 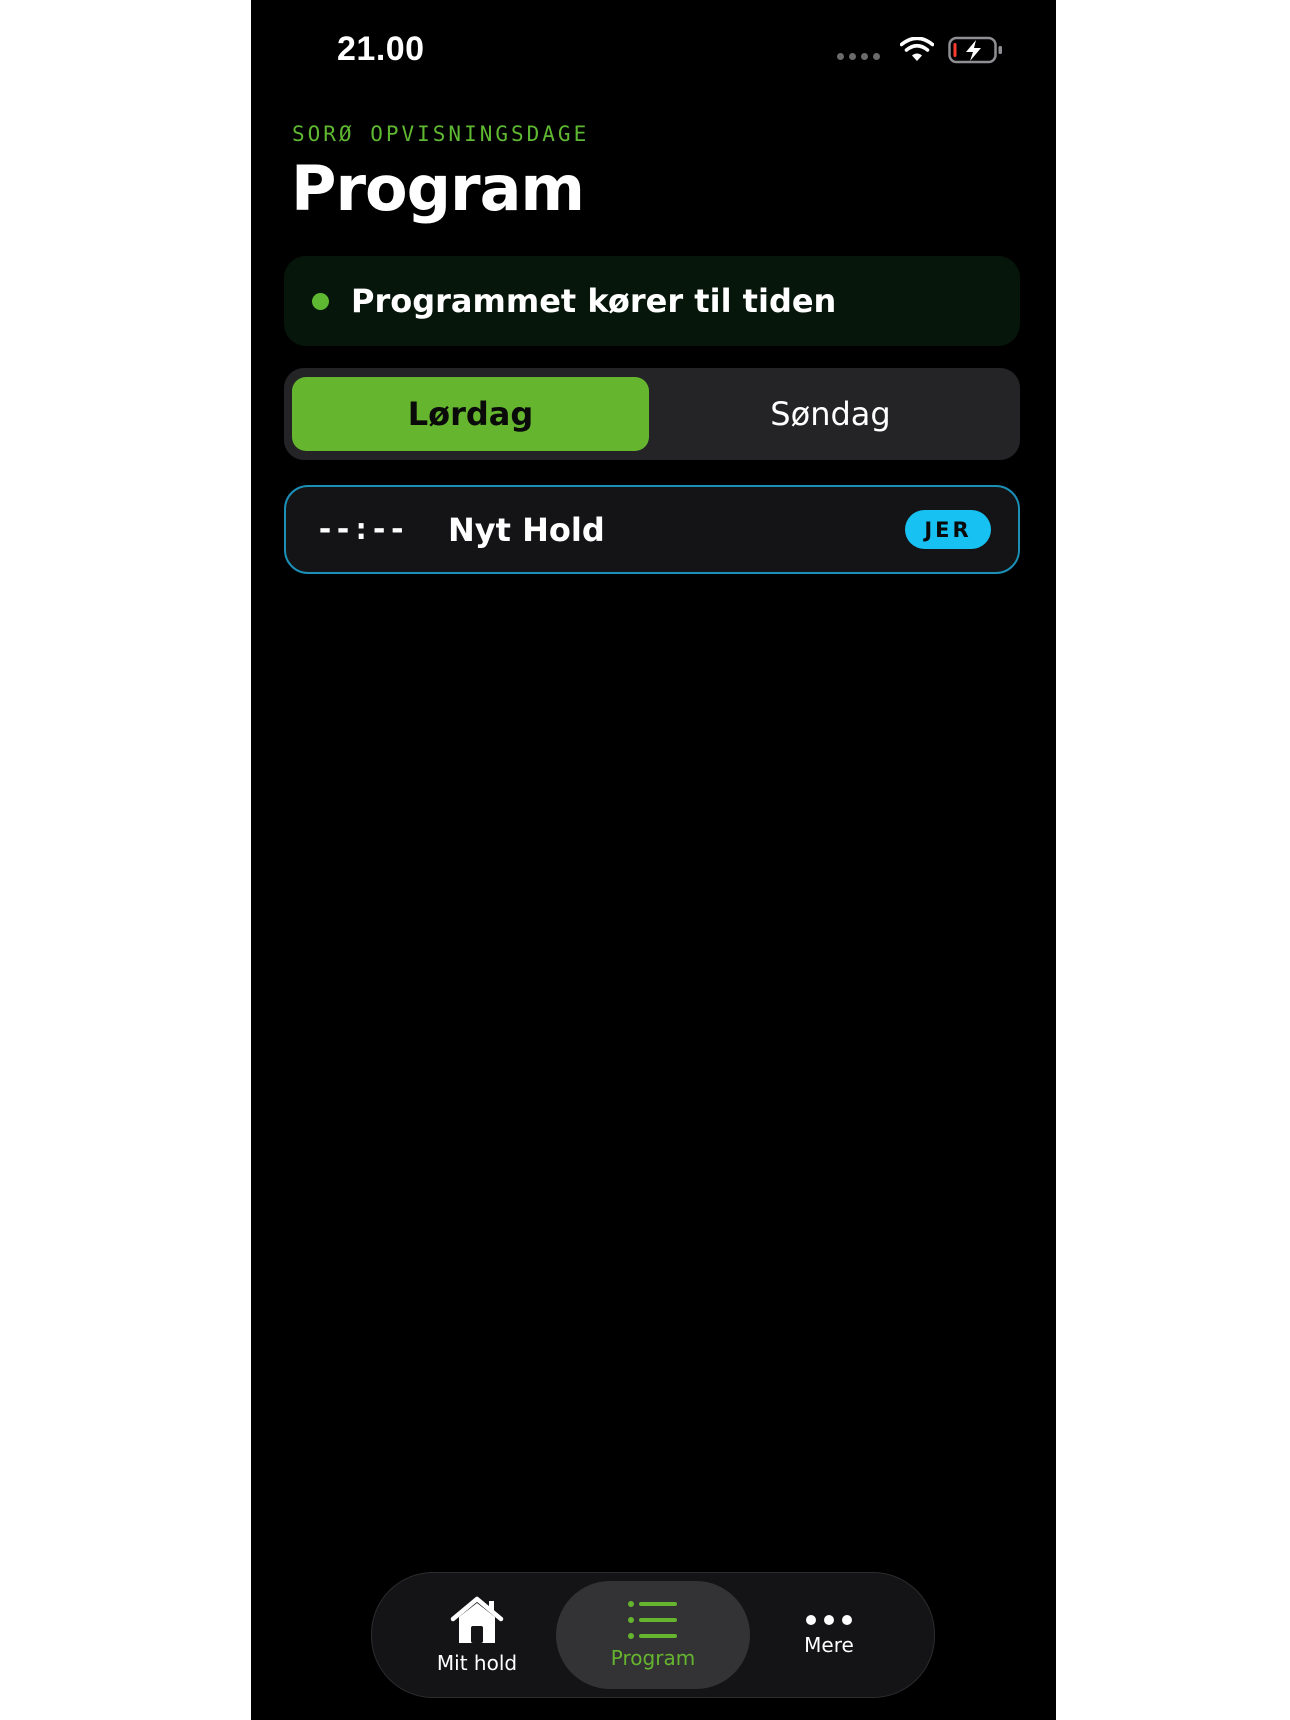 What do you see at coordinates (526, 529) in the screenshot?
I see `program-row-title: Nyt Hold` at bounding box center [526, 529].